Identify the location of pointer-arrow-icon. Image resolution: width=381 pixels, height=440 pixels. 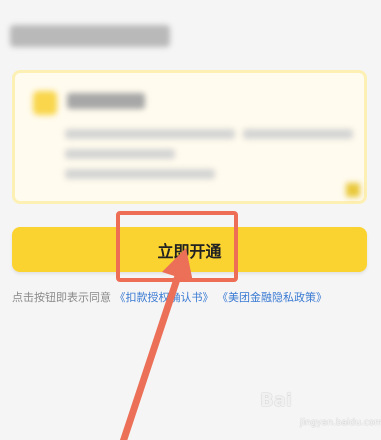
(156, 344).